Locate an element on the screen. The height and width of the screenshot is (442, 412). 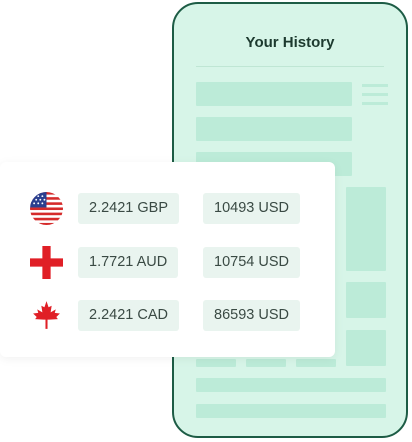
canada-flag-icon is located at coordinates (46, 315).